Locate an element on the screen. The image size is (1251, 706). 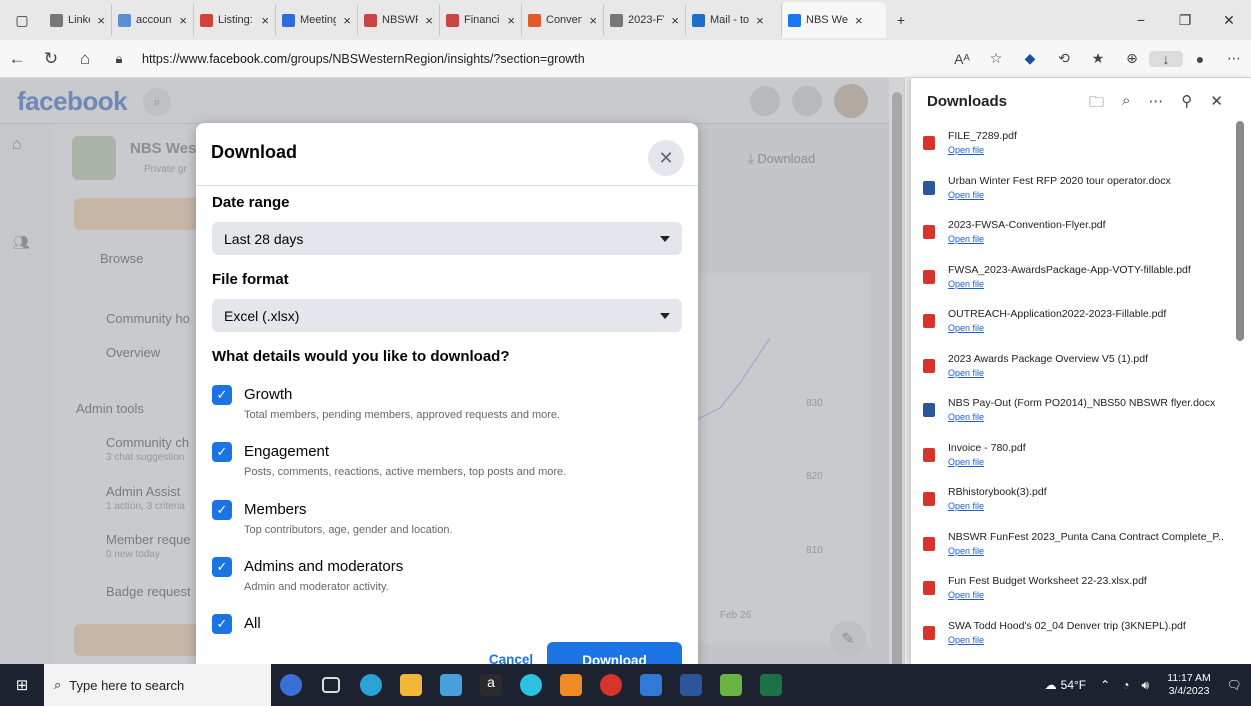
community-home-link: Community ho is located at coordinates (148, 318).